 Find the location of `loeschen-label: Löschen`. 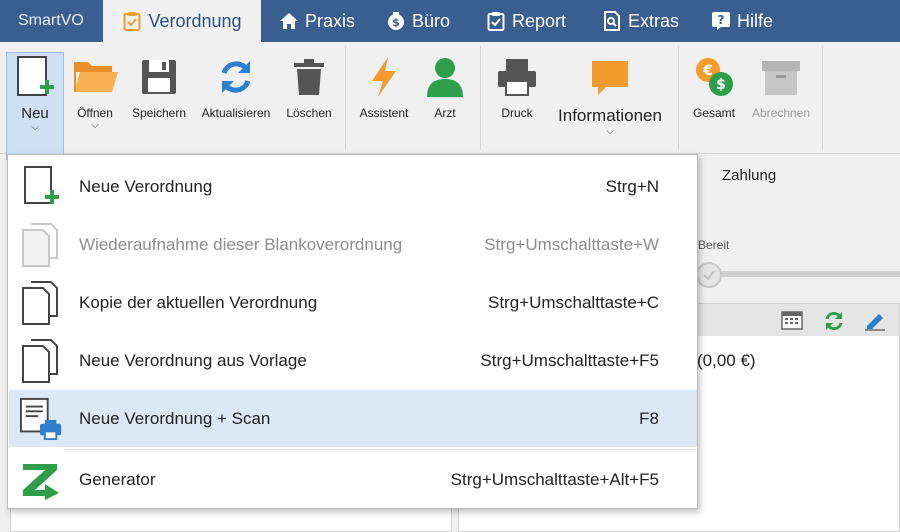

loeschen-label: Löschen is located at coordinates (309, 113).